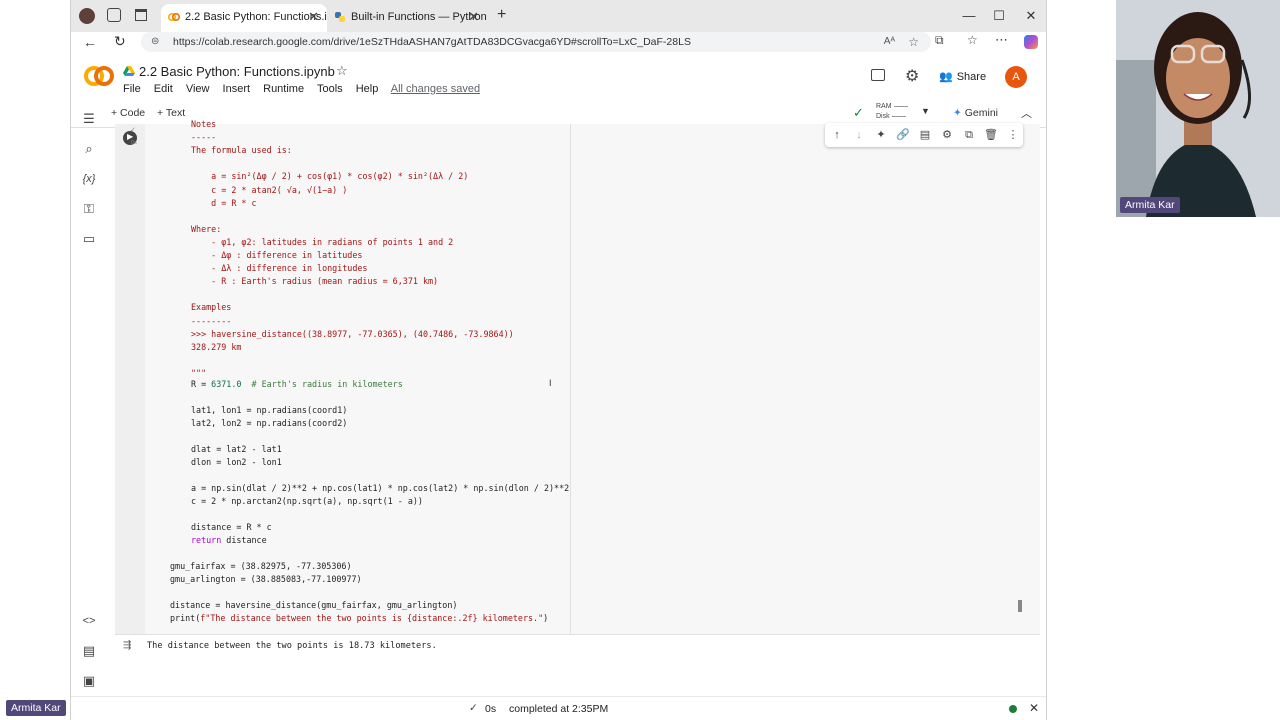 The image size is (1280, 720). Describe the element at coordinates (999, 16) in the screenshot. I see `maximize-icon: ☐` at that location.